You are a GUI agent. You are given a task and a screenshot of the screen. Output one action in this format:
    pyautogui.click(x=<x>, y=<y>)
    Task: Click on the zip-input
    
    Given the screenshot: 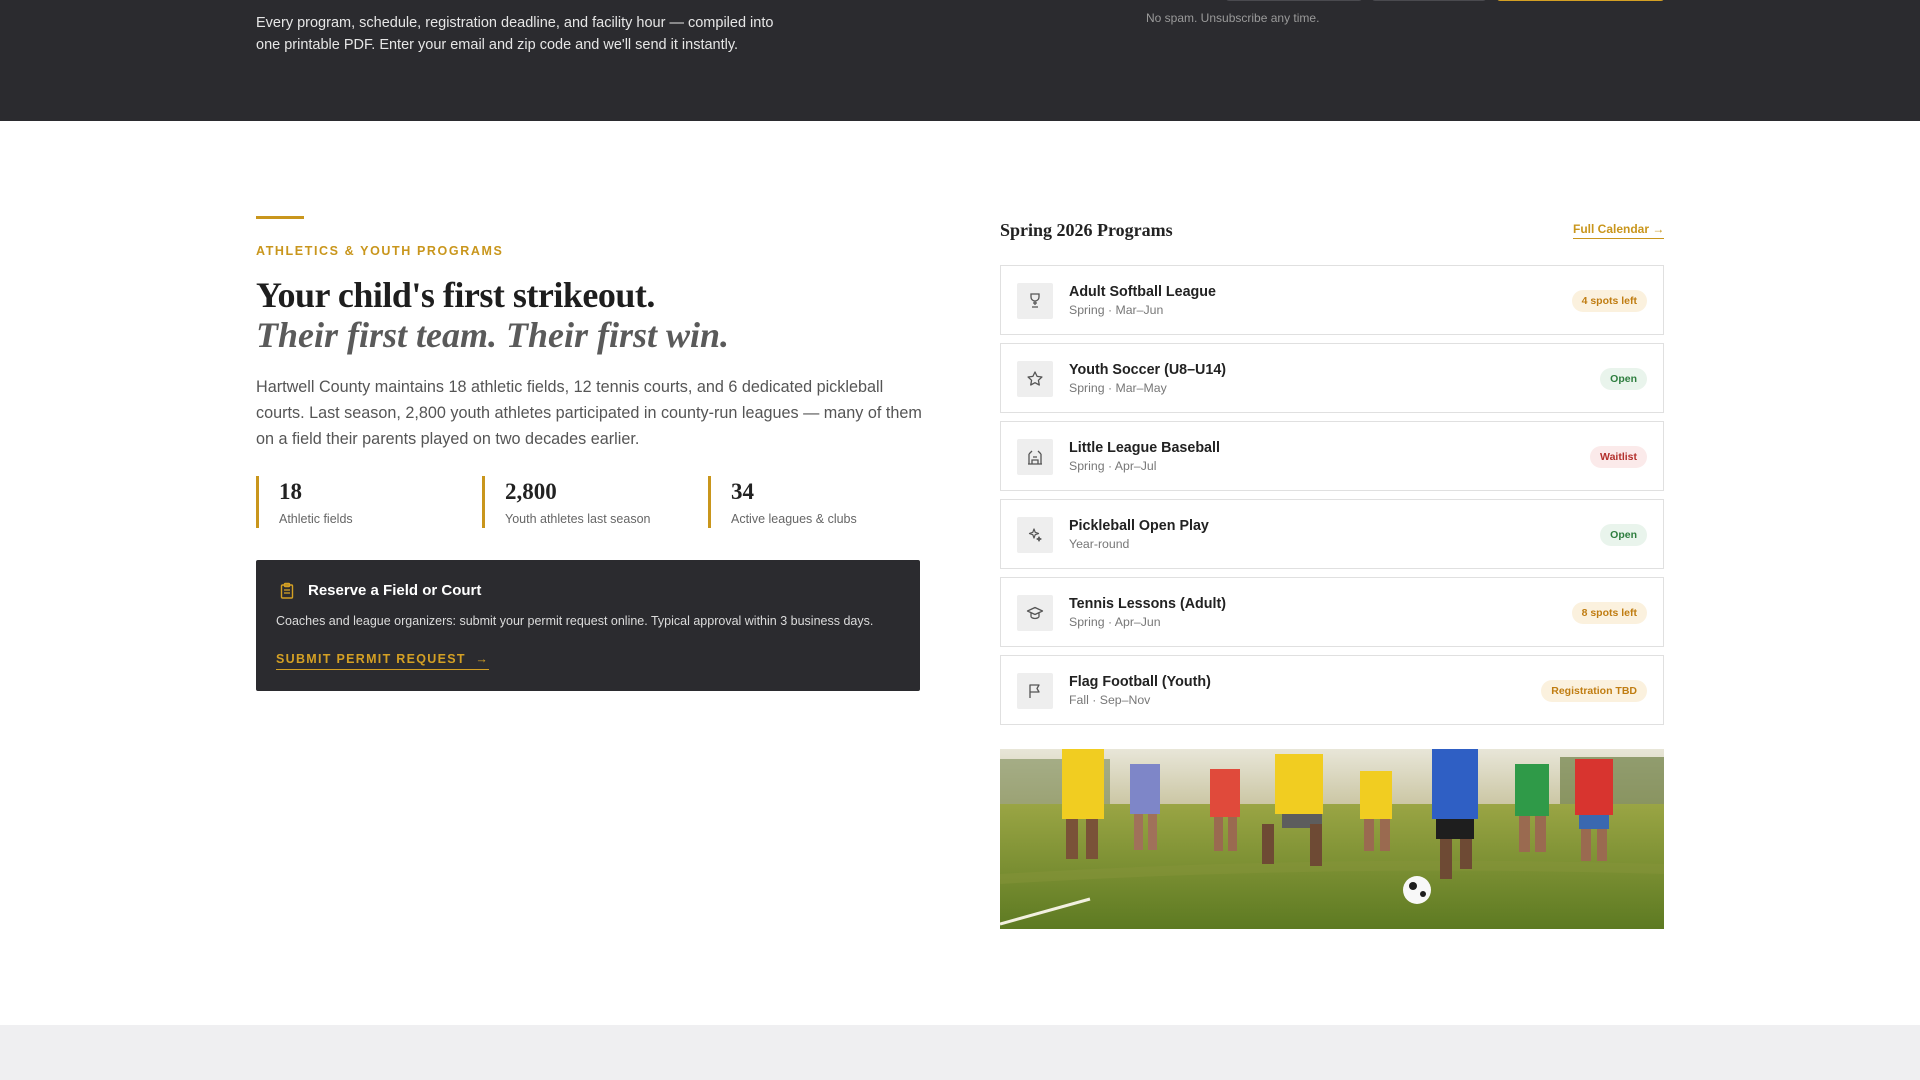 What is the action you would take?
    pyautogui.click(x=1429, y=0)
    